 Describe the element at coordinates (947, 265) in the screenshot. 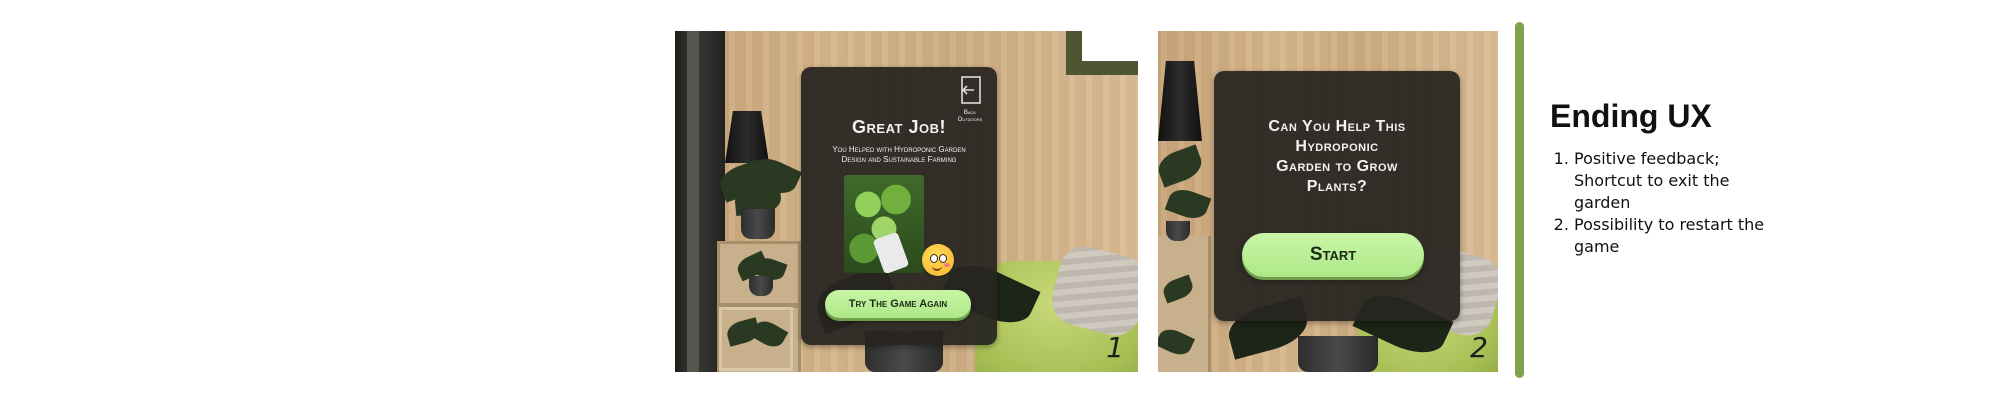

I see `emoji-cheek` at that location.